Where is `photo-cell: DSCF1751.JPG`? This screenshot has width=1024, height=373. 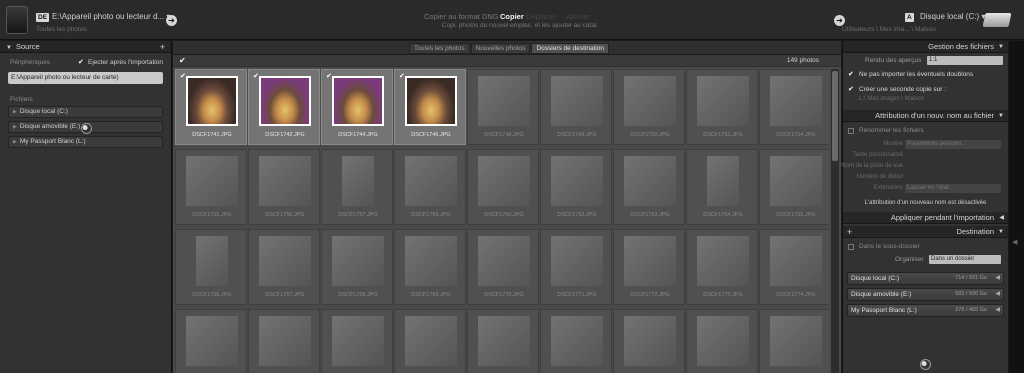
photo-cell: DSCF1751.JPG is located at coordinates (722, 107).